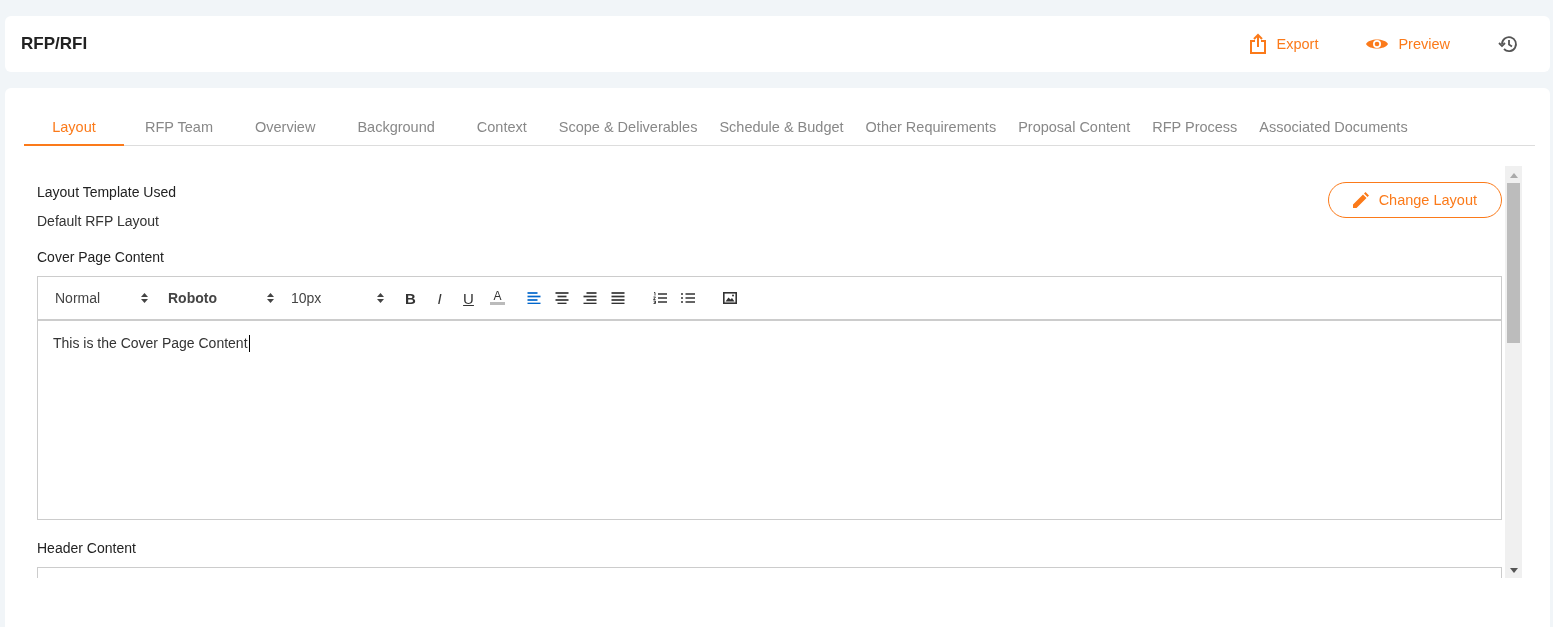 Image resolution: width=1553 pixels, height=627 pixels. I want to click on eye-icon, so click(1377, 44).